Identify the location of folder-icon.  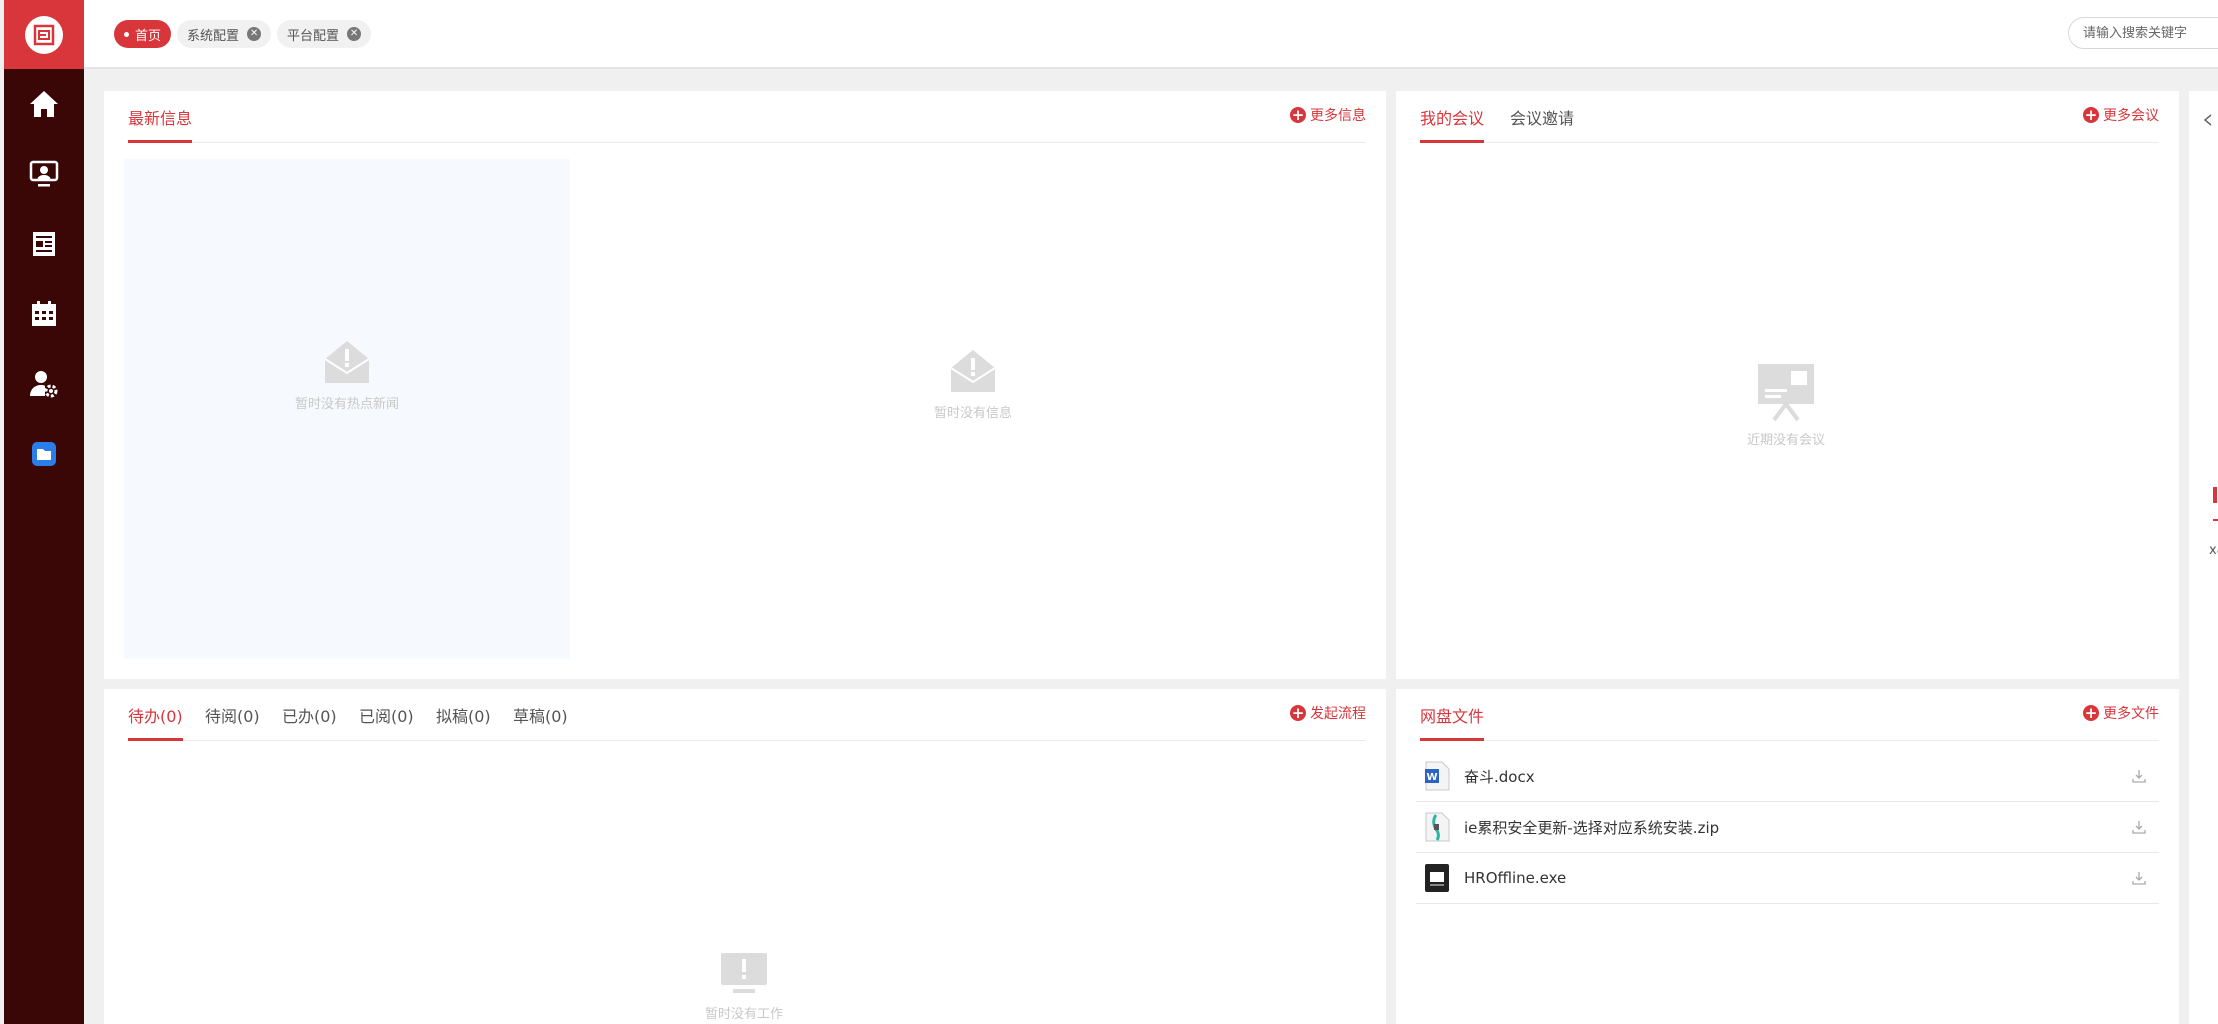
(44, 454).